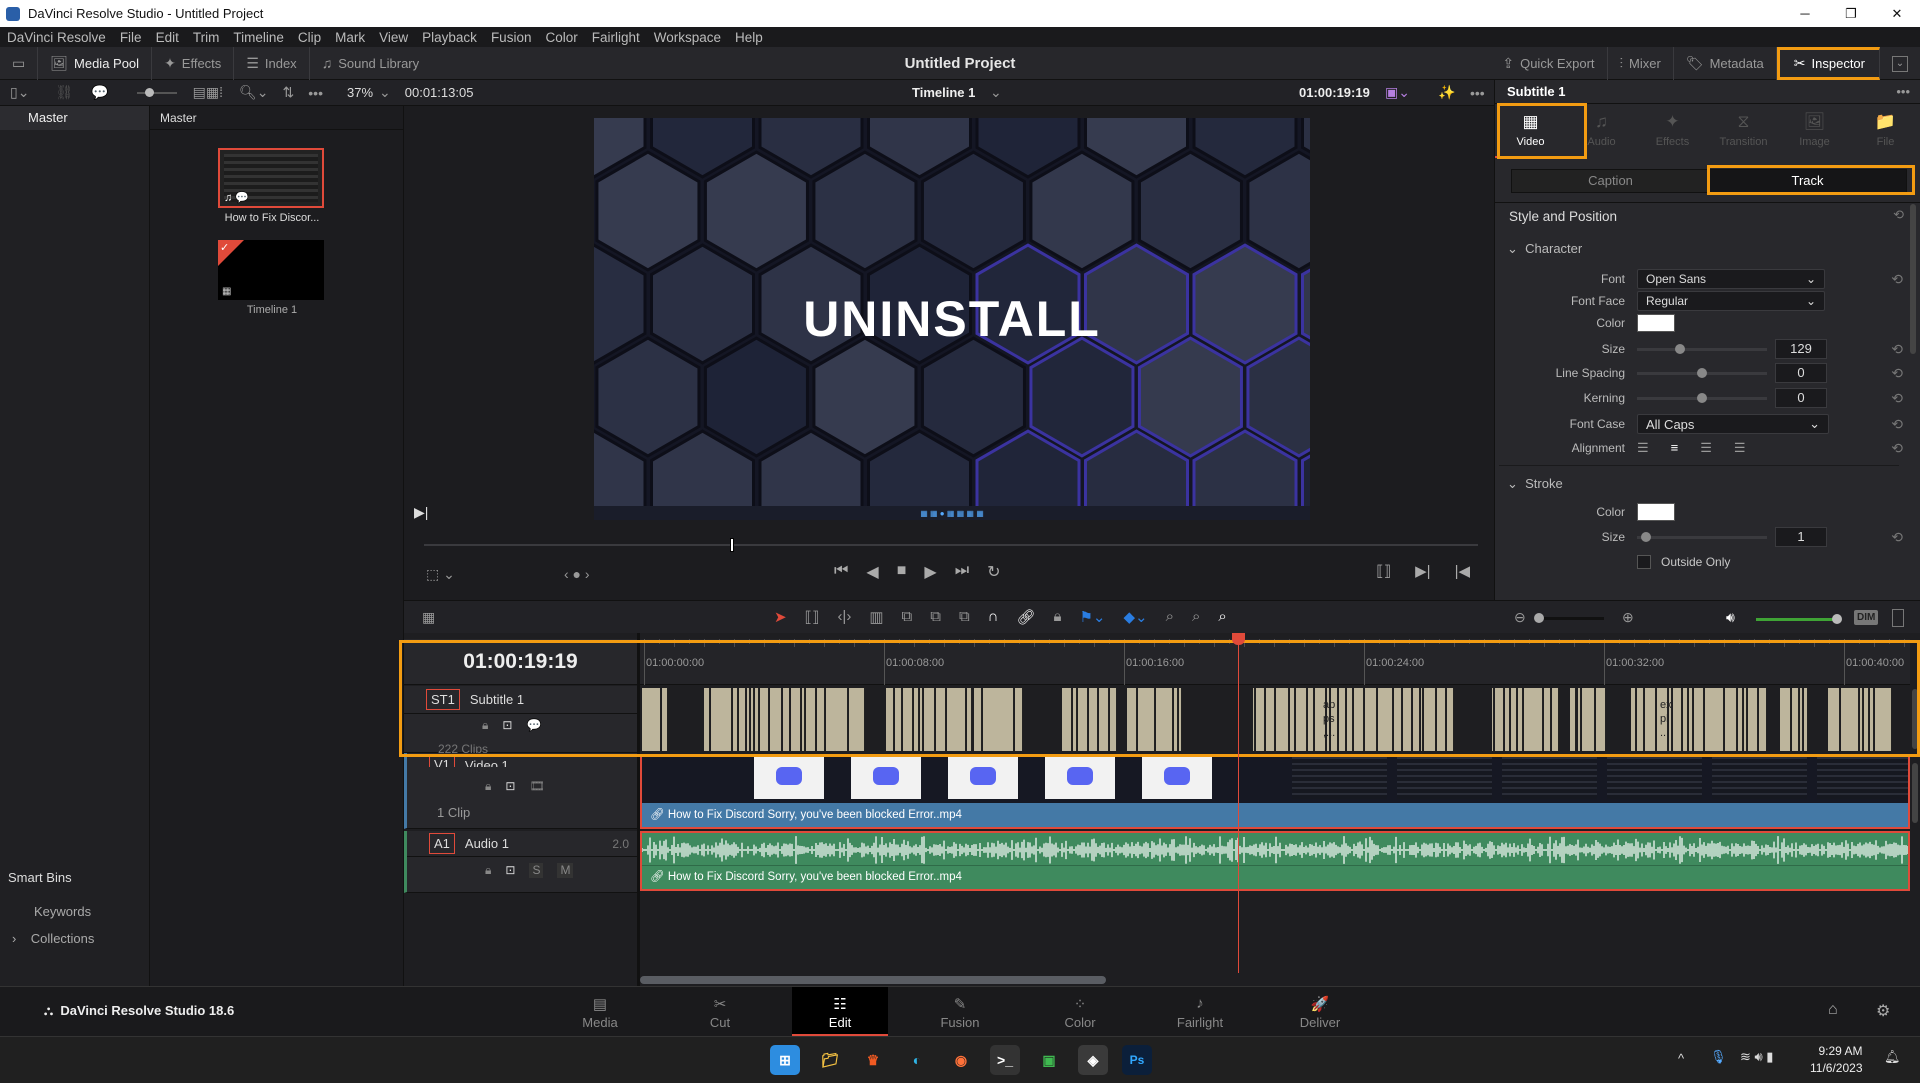 This screenshot has height=1083, width=1920. Describe the element at coordinates (1702, 372) in the screenshot. I see `line-spacing-slider` at that location.